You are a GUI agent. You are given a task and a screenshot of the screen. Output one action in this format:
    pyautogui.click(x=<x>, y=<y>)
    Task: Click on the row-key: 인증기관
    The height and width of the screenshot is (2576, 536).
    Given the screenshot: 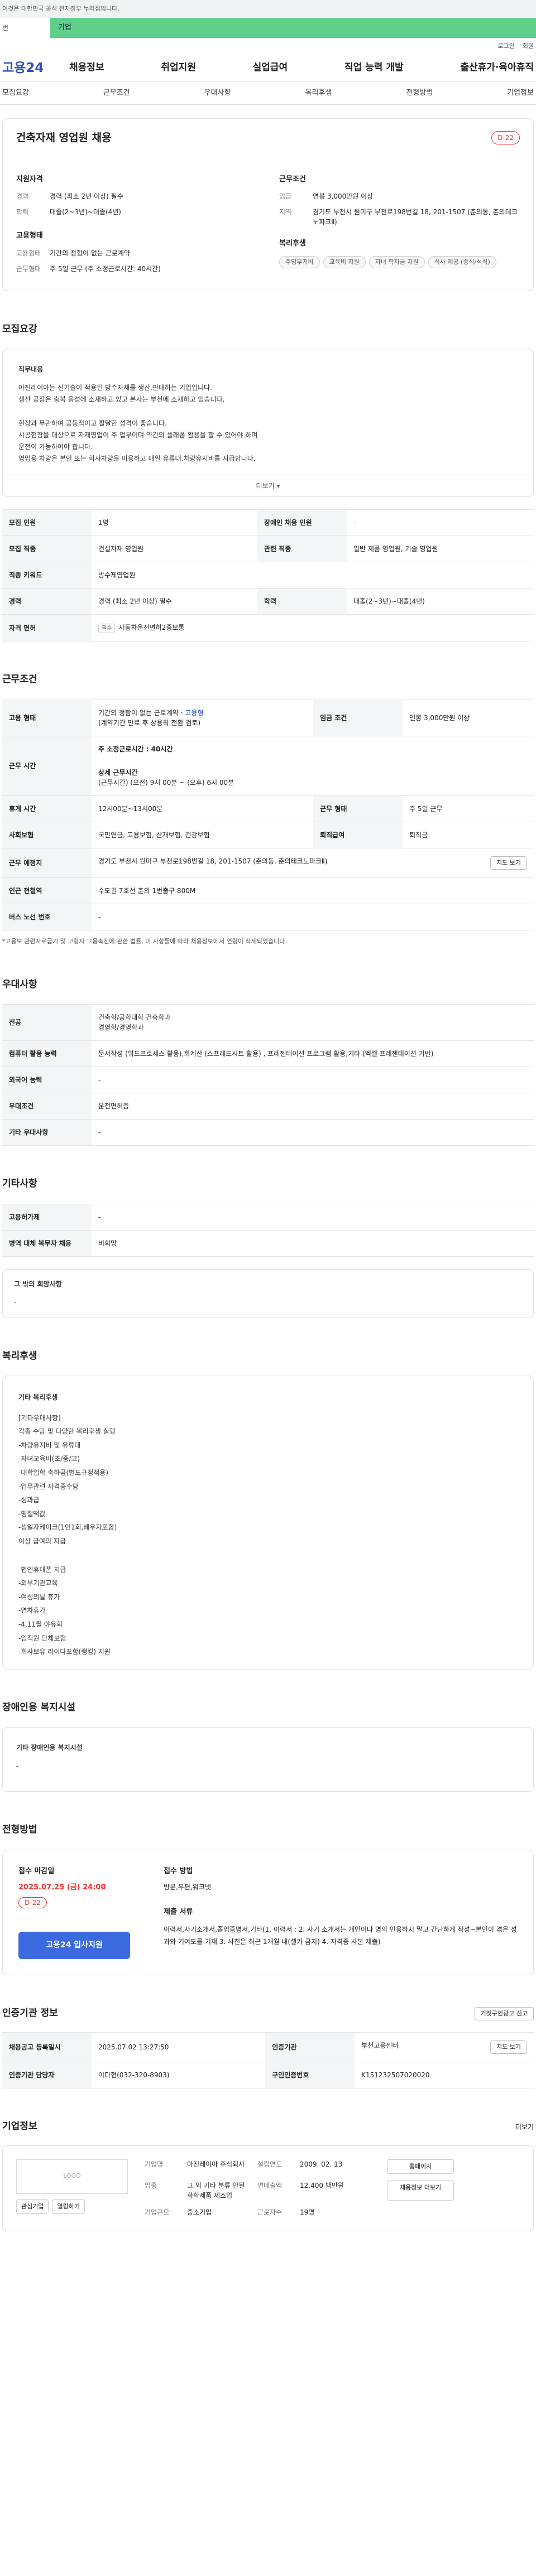 What is the action you would take?
    pyautogui.click(x=310, y=2047)
    